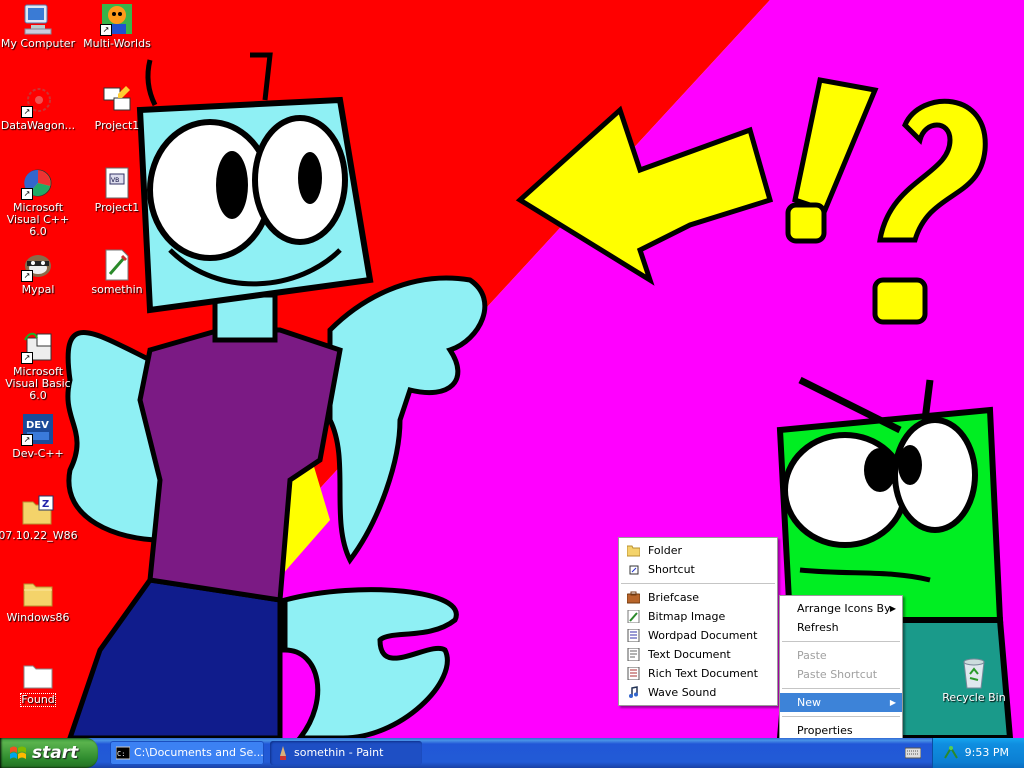 This screenshot has width=1024, height=768. I want to click on desktop-icon-label: 07.10.22_W86, so click(39, 535).